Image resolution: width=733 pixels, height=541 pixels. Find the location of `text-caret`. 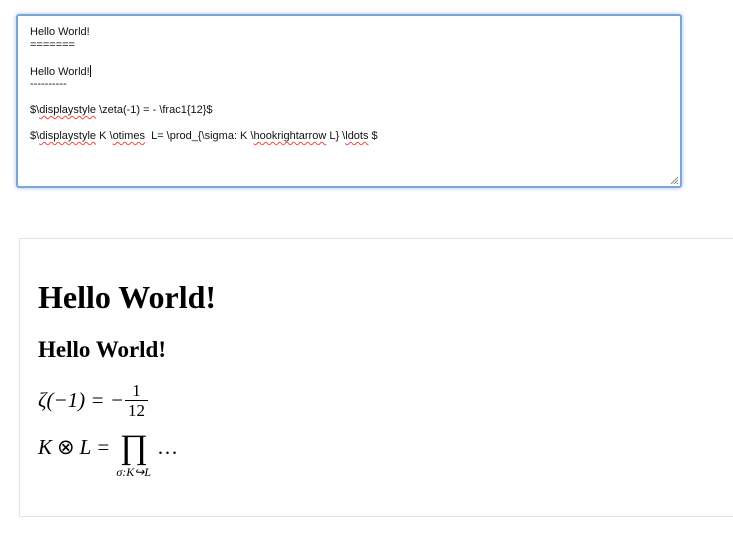

text-caret is located at coordinates (90, 71).